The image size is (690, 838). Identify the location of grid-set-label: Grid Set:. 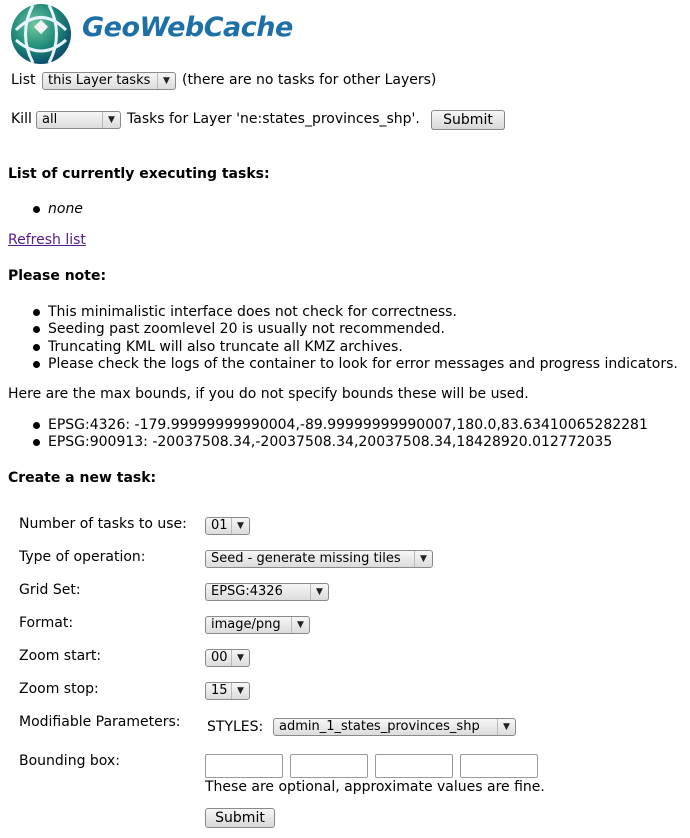
(50, 590).